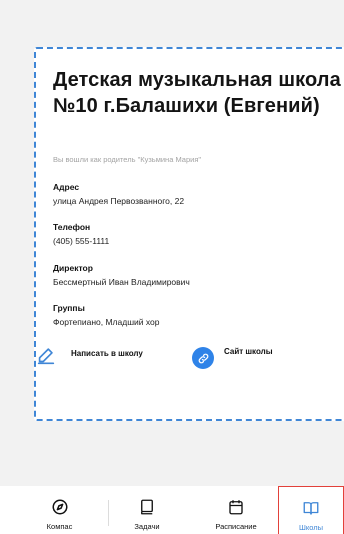  What do you see at coordinates (119, 201) in the screenshot?
I see `address-value: улица Андрея Первозванного, 22` at bounding box center [119, 201].